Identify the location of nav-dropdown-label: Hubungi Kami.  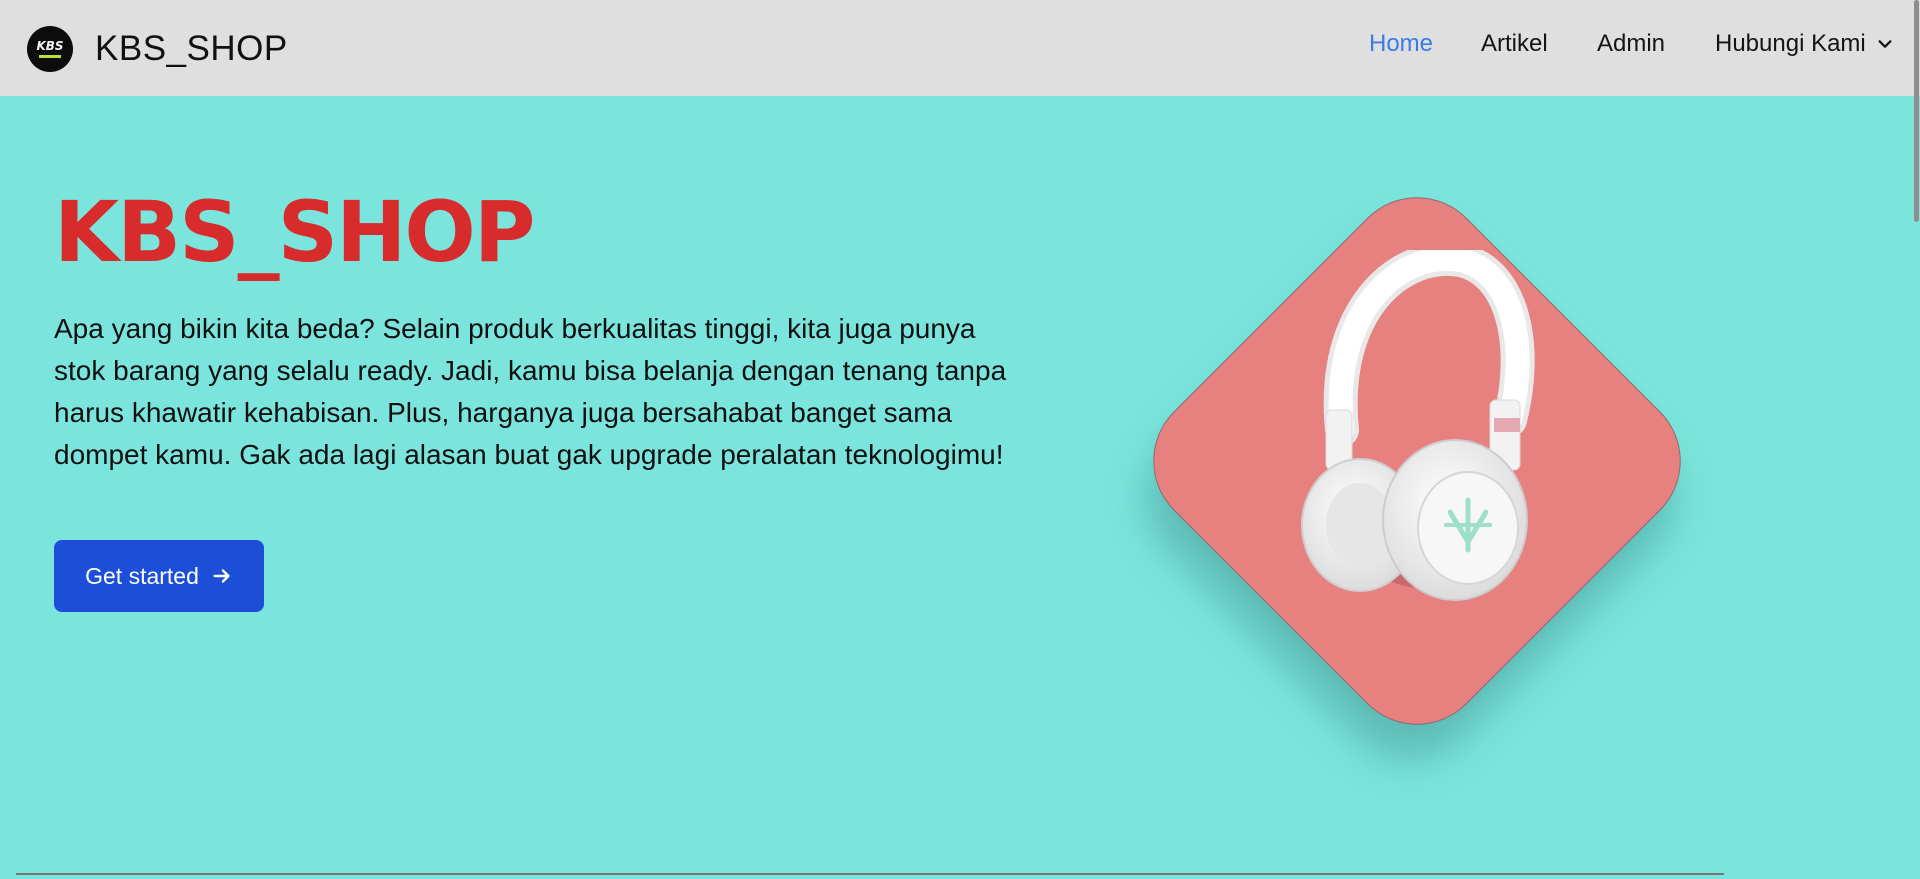
(1790, 43).